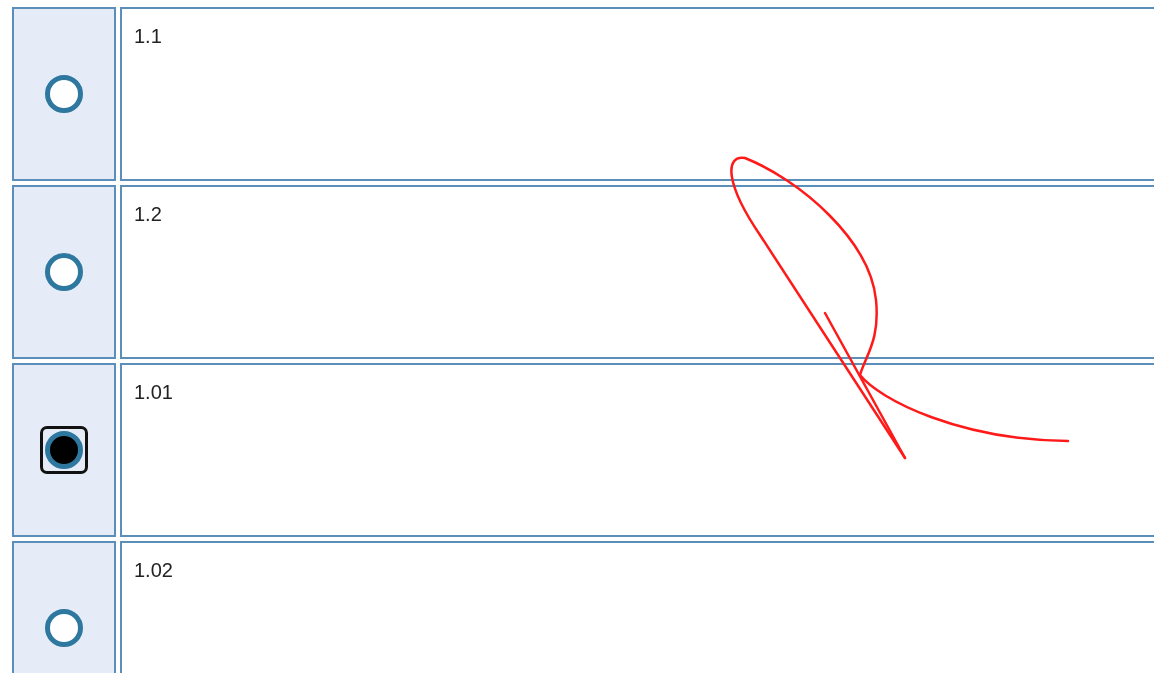  Describe the element at coordinates (148, 36) in the screenshot. I see `answer-text: 1.1` at that location.